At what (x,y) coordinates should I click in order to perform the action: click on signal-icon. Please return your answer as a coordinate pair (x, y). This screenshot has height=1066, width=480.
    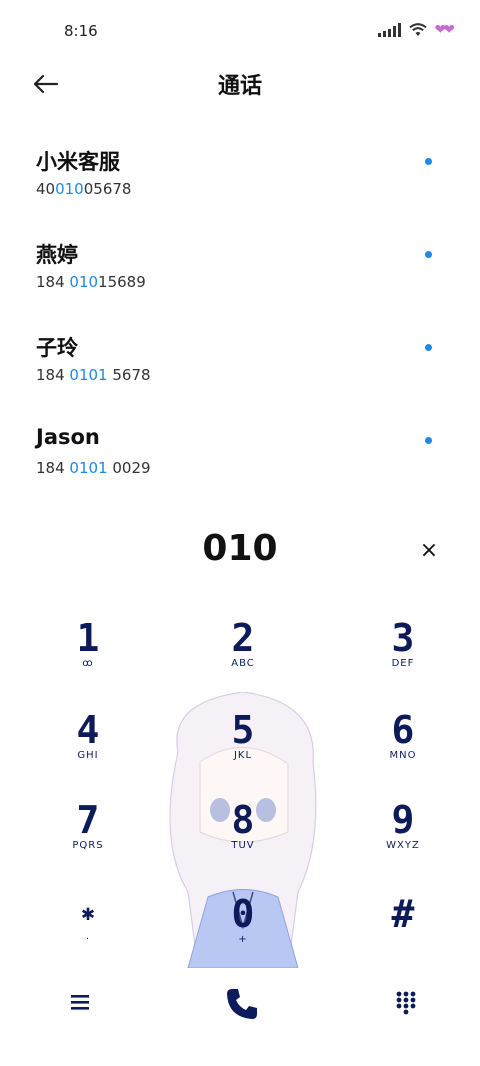
    Looking at the image, I should click on (389, 30).